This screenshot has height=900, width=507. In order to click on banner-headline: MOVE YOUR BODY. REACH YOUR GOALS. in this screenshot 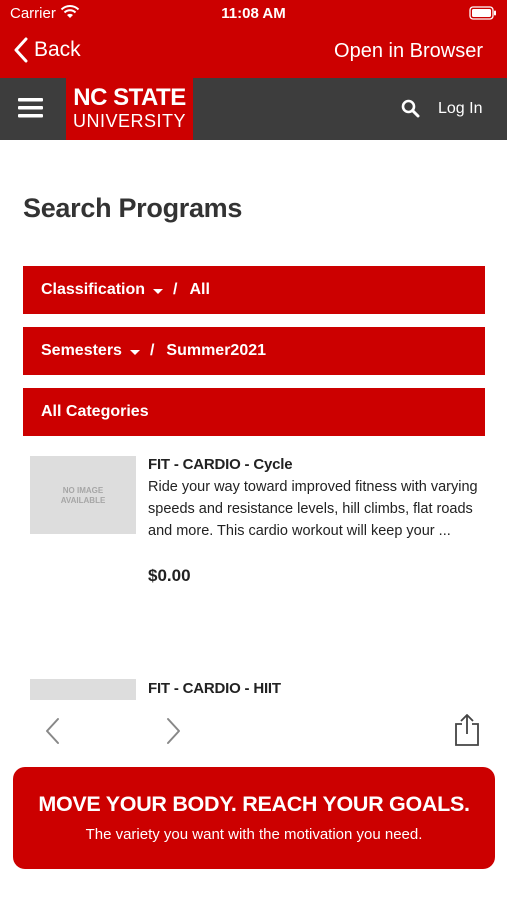, I will do `click(254, 804)`.